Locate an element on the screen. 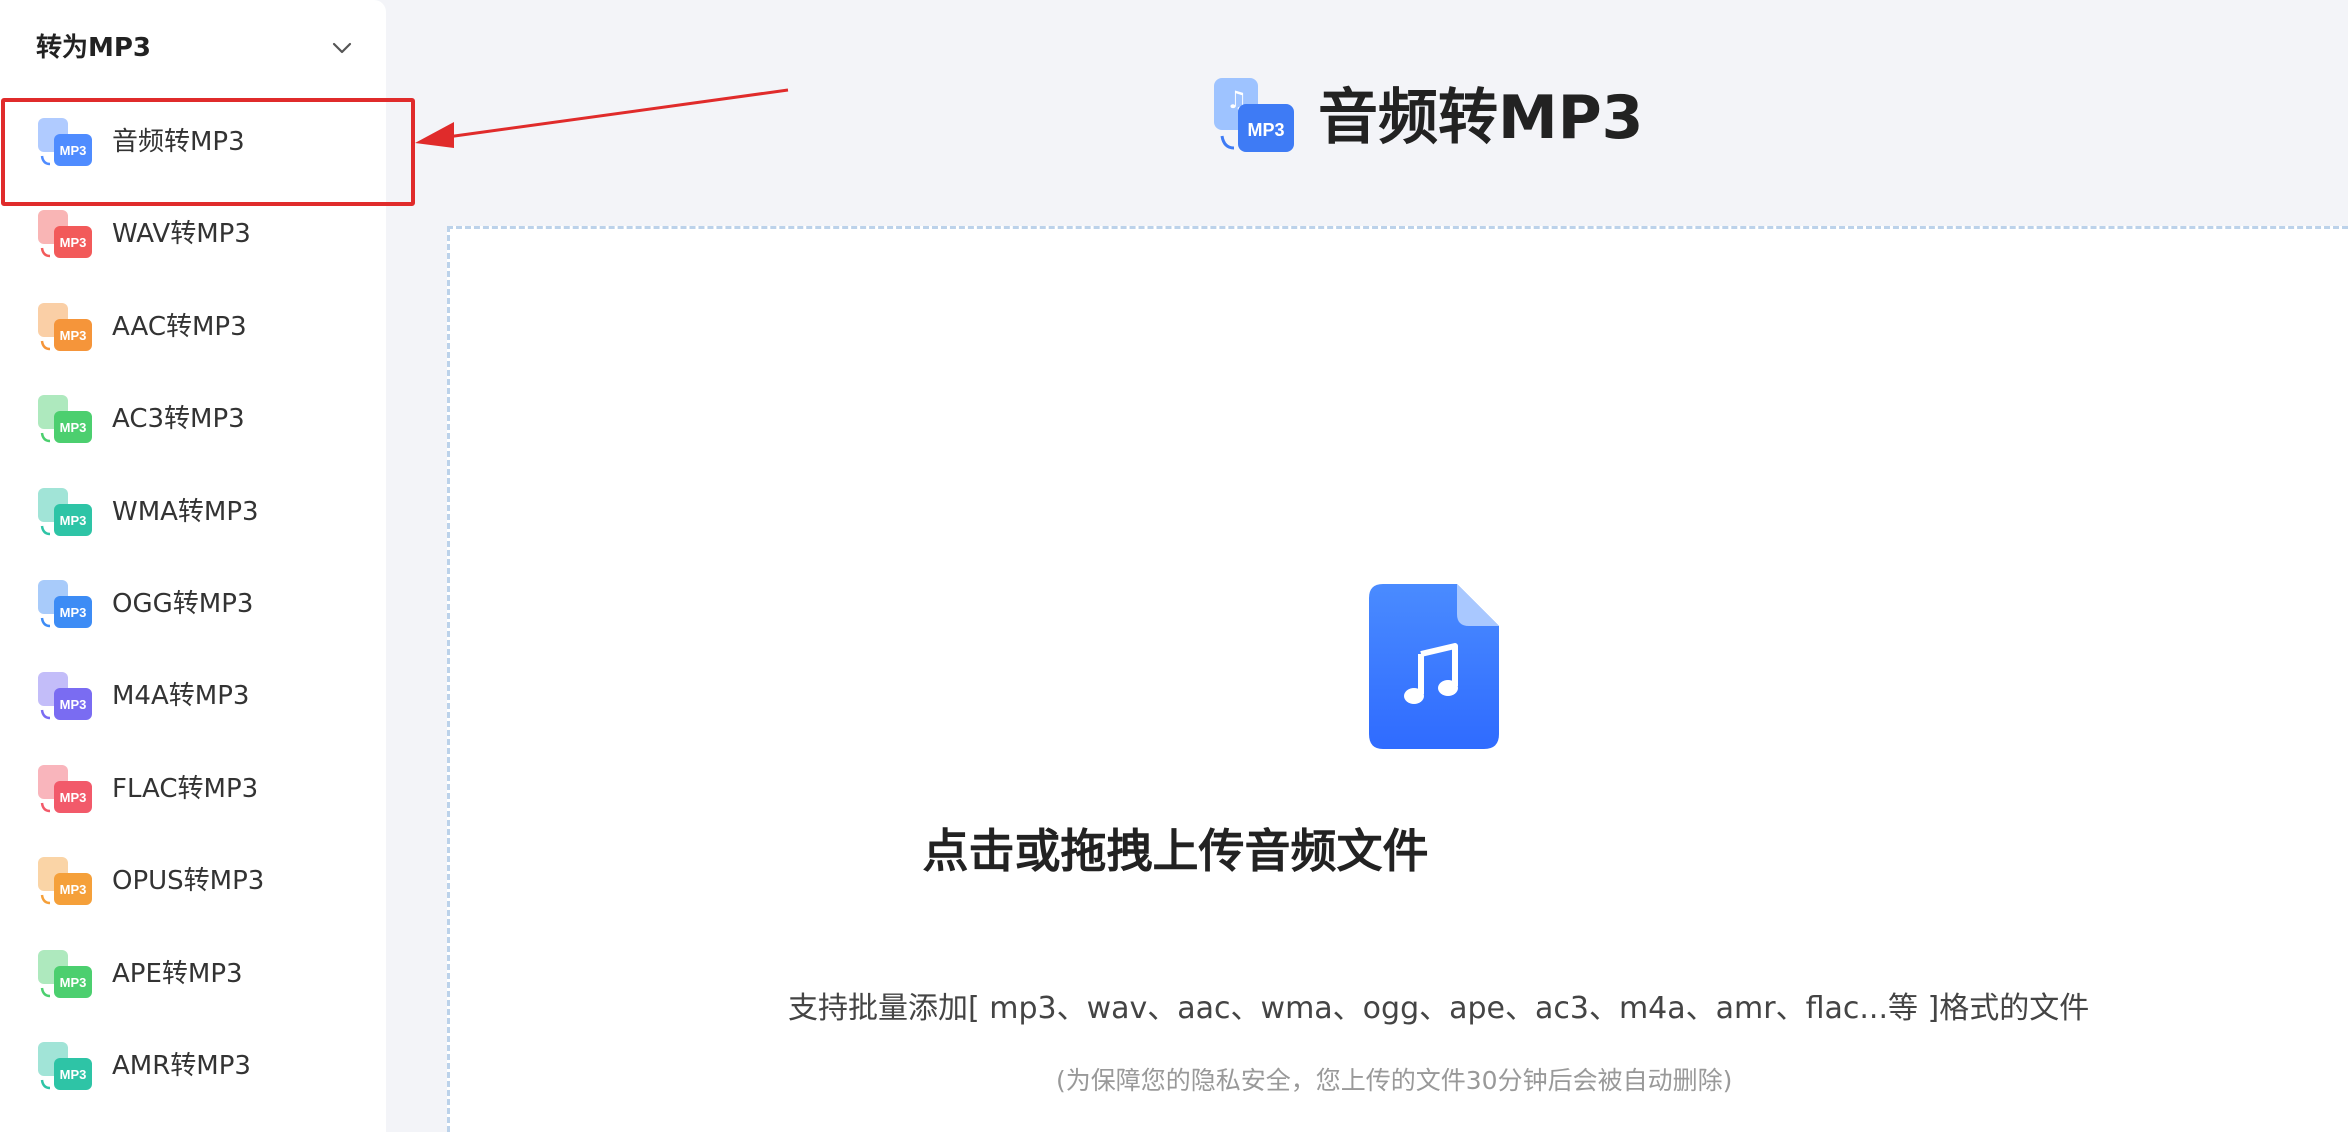  sidebar-item: MP3 APE转MP3 is located at coordinates (193, 974).